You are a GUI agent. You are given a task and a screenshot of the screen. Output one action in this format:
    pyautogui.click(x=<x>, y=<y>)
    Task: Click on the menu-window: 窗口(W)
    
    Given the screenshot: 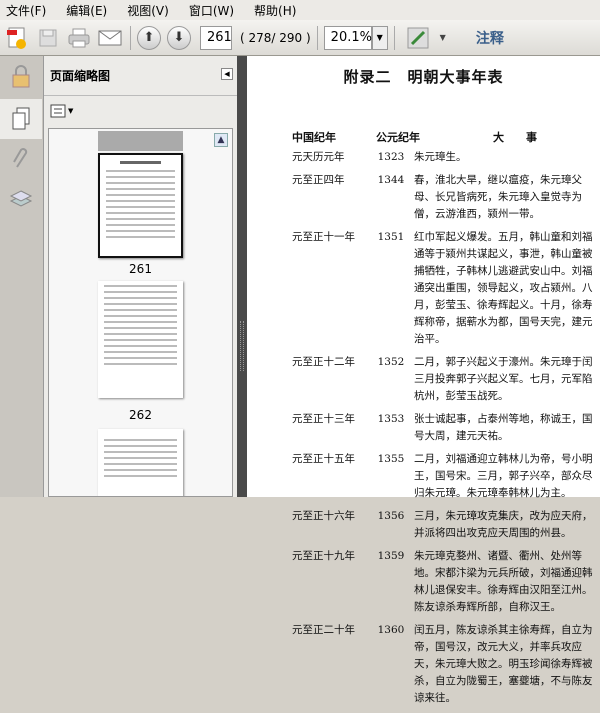 What is the action you would take?
    pyautogui.click(x=211, y=10)
    